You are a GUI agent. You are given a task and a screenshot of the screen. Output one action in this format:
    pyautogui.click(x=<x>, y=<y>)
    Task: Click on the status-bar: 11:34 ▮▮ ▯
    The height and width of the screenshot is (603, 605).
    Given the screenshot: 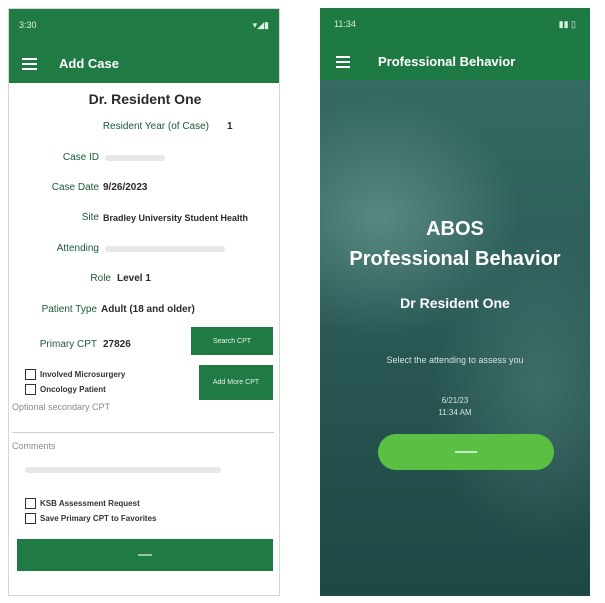 What is the action you would take?
    pyautogui.click(x=455, y=26)
    